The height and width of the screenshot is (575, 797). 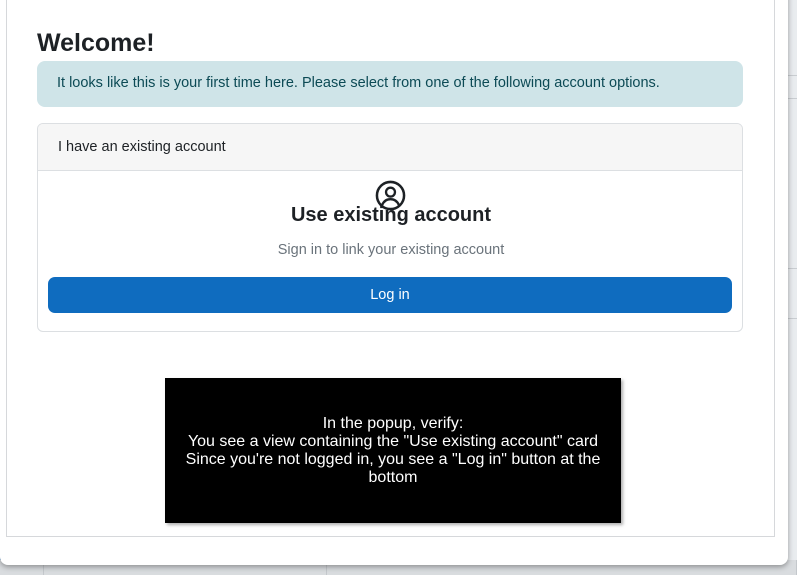 I want to click on page-title: Welcome!, so click(x=96, y=43).